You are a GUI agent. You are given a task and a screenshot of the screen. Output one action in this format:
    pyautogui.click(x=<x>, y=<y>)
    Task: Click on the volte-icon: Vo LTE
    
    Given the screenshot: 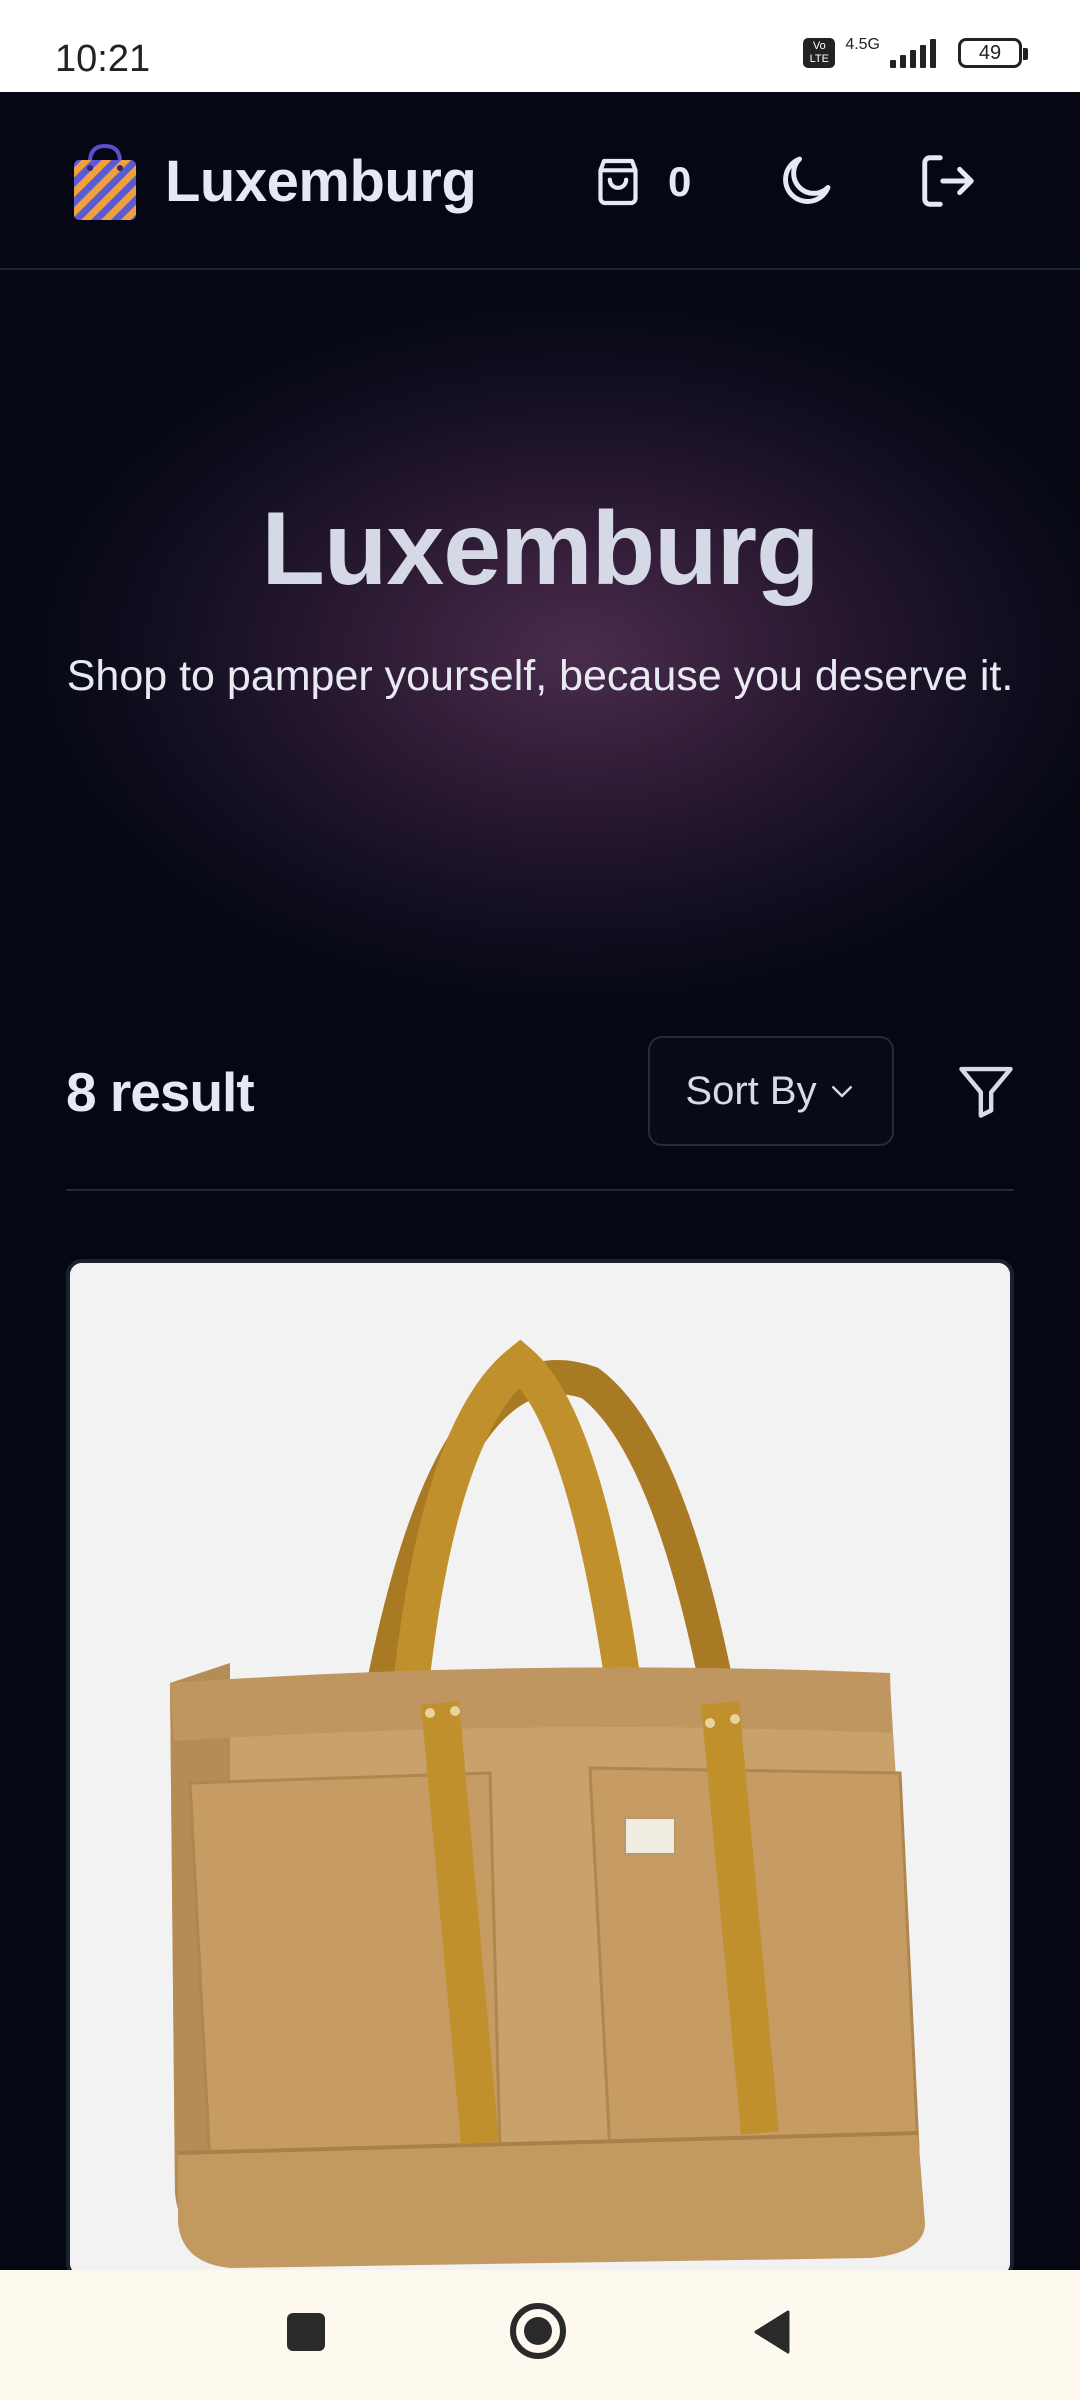 What is the action you would take?
    pyautogui.click(x=819, y=53)
    